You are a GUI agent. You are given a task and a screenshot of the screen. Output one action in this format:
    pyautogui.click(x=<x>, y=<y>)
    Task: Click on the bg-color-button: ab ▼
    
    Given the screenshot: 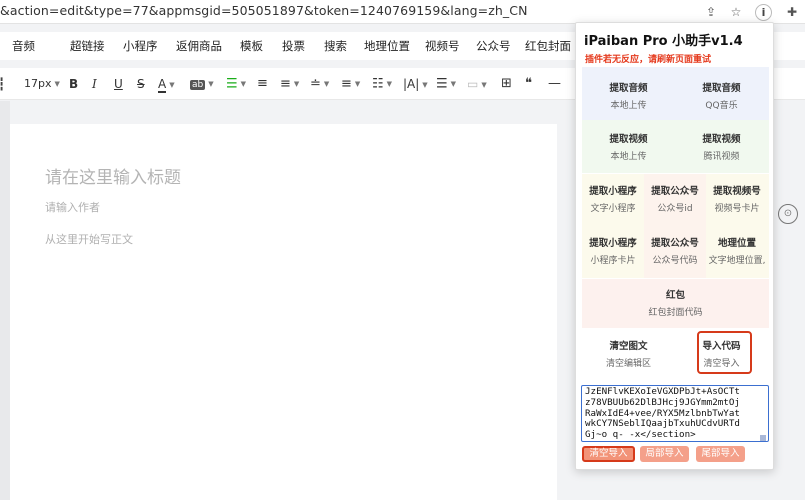 What is the action you would take?
    pyautogui.click(x=202, y=84)
    